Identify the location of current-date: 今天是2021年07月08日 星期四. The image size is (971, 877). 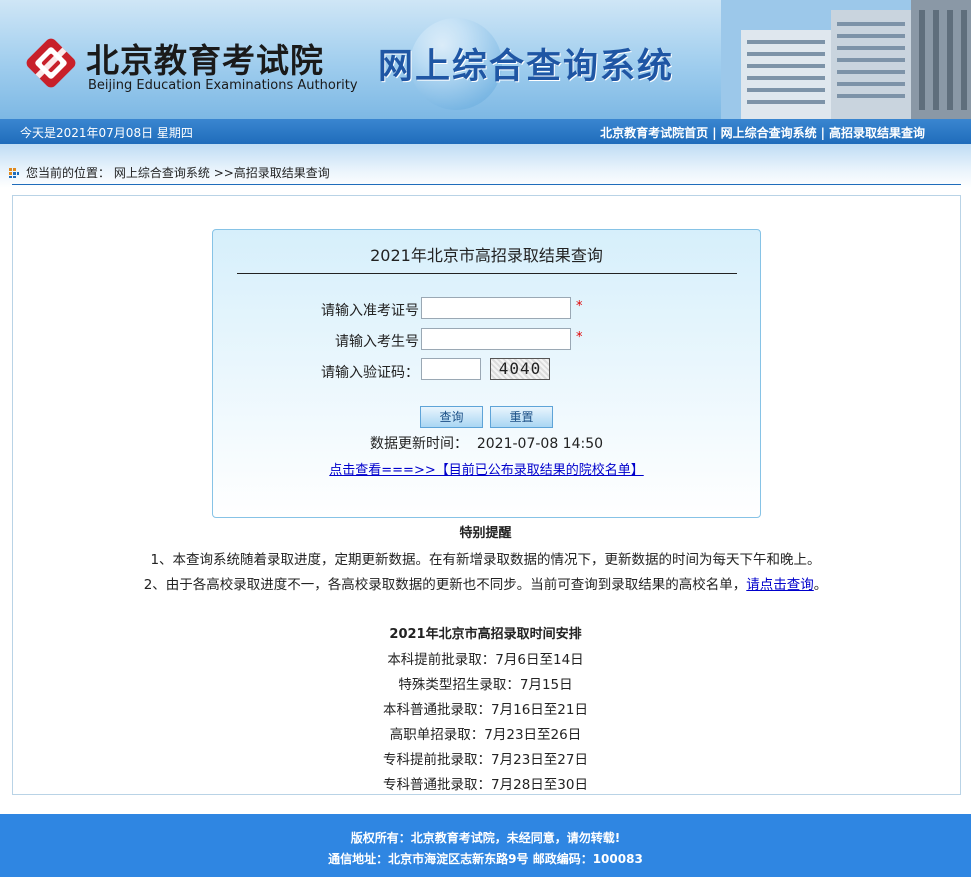
(106, 133).